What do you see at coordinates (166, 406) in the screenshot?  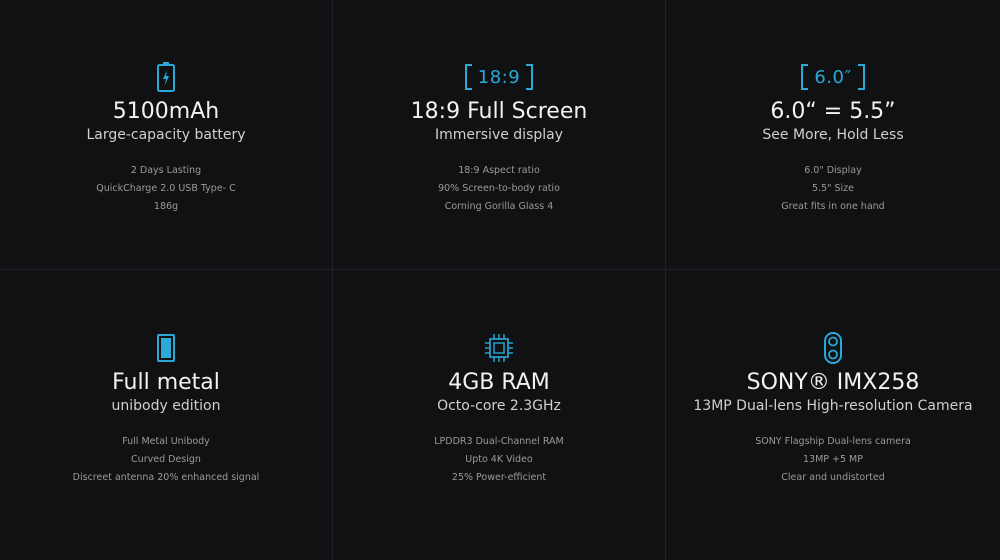 I see `feature-subtitle: unibody edition` at bounding box center [166, 406].